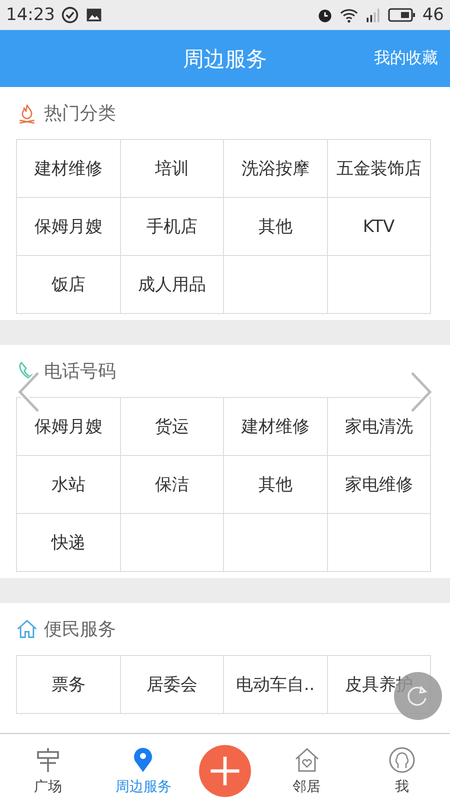 The image size is (450, 808). I want to click on check-circle-icon, so click(70, 15).